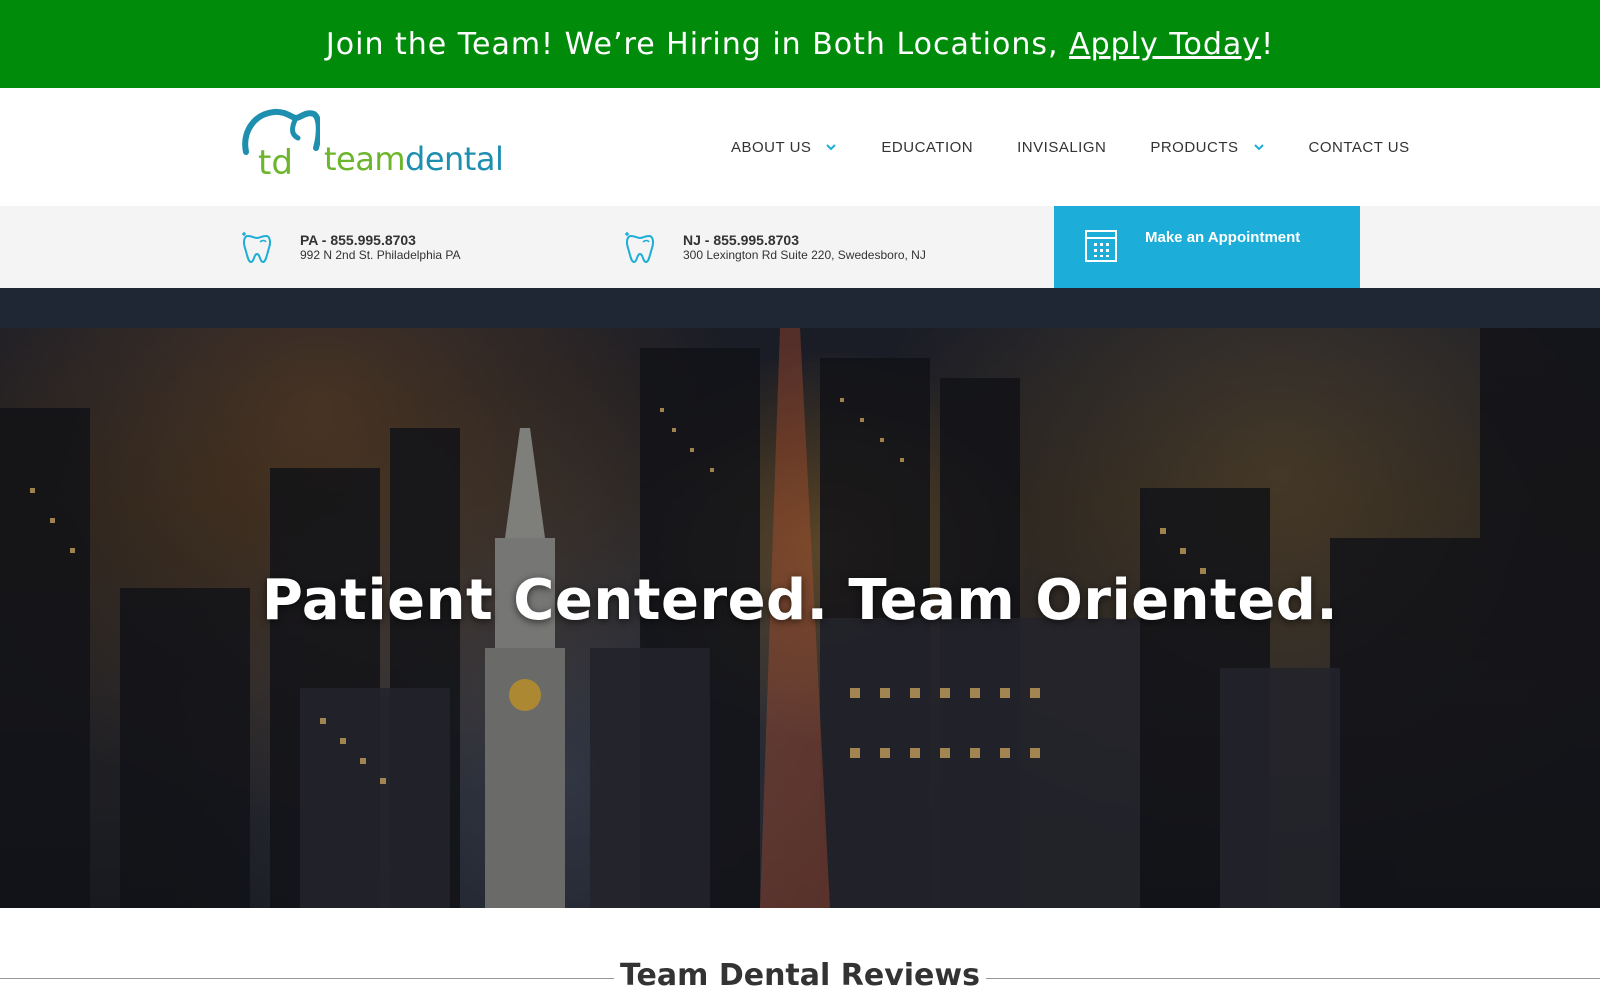  Describe the element at coordinates (454, 159) in the screenshot. I see `logo-word-dental: dental` at that location.